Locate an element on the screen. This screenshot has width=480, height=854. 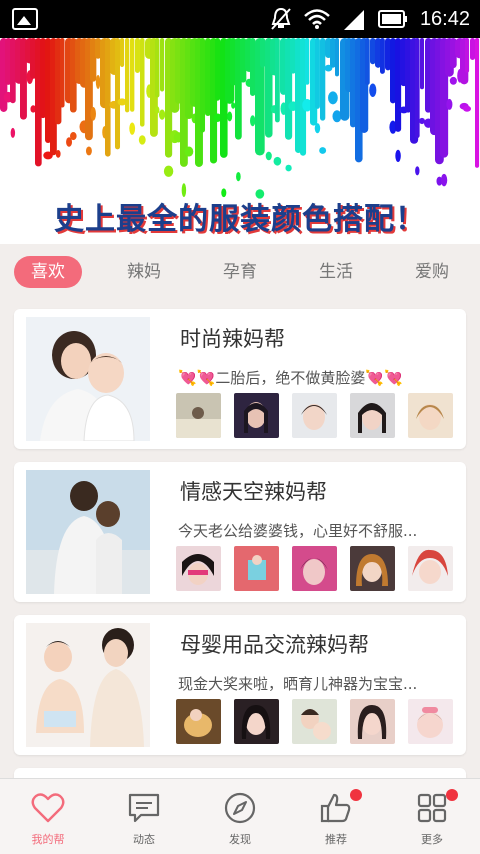
recommend-badge is located at coordinates (356, 795).